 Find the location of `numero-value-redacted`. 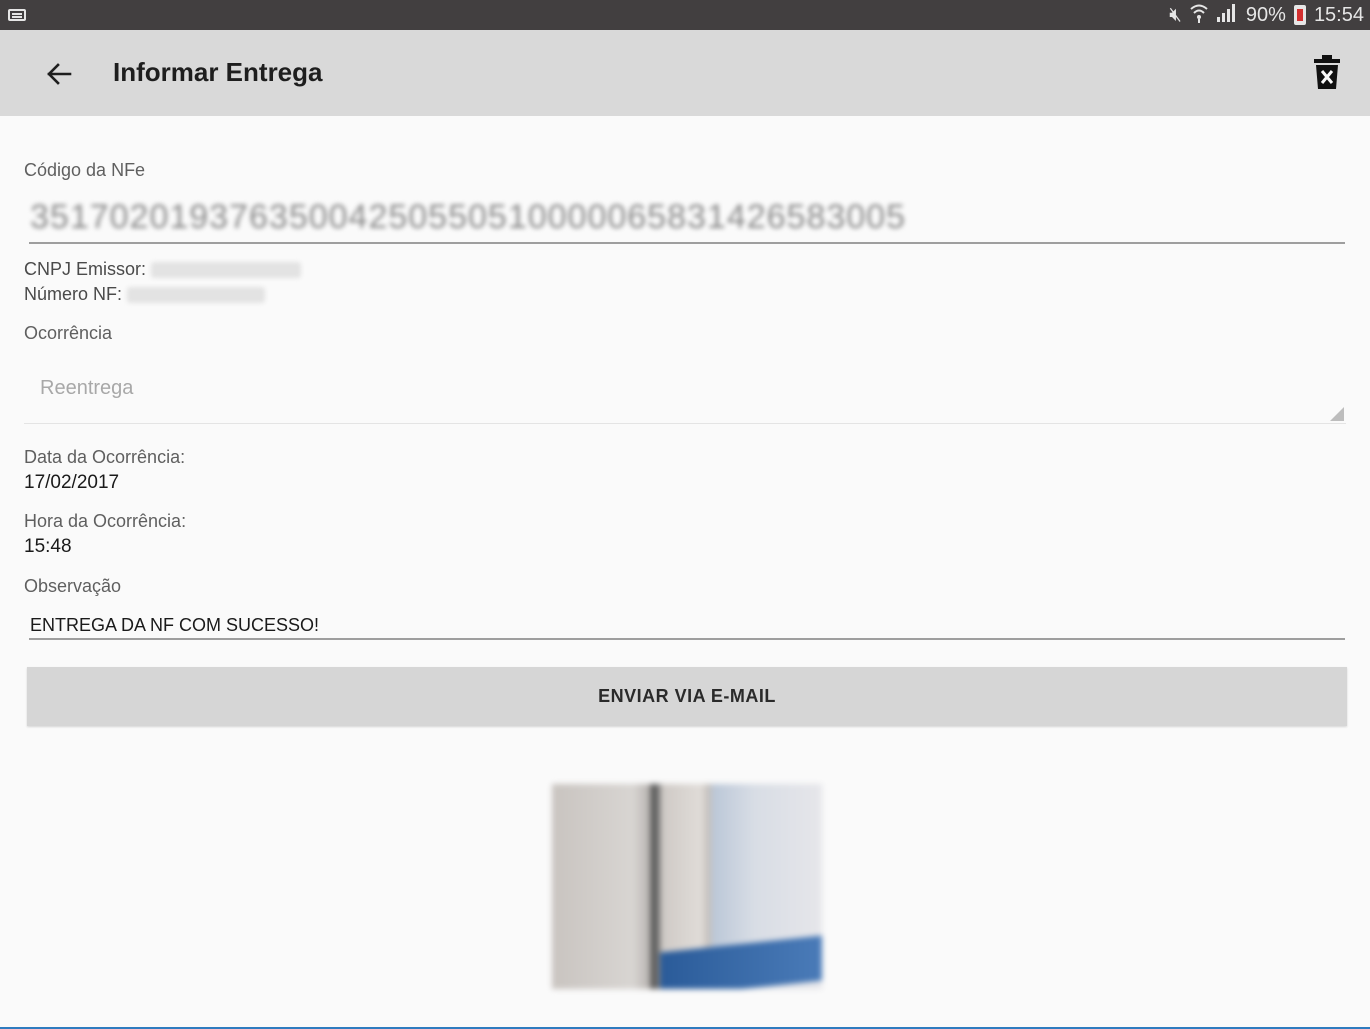

numero-value-redacted is located at coordinates (196, 295).